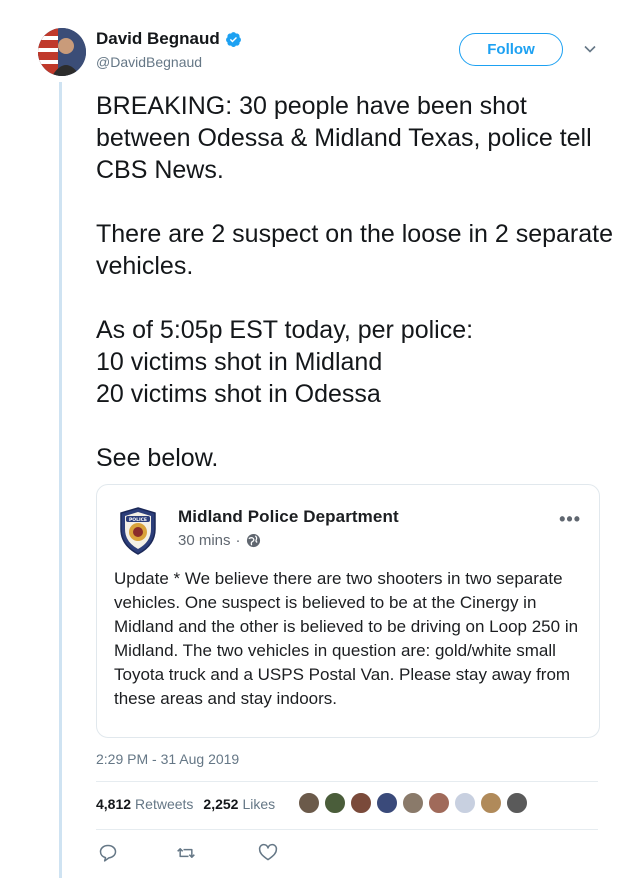 This screenshot has height=878, width=637. What do you see at coordinates (108, 853) in the screenshot?
I see `reply-icon` at bounding box center [108, 853].